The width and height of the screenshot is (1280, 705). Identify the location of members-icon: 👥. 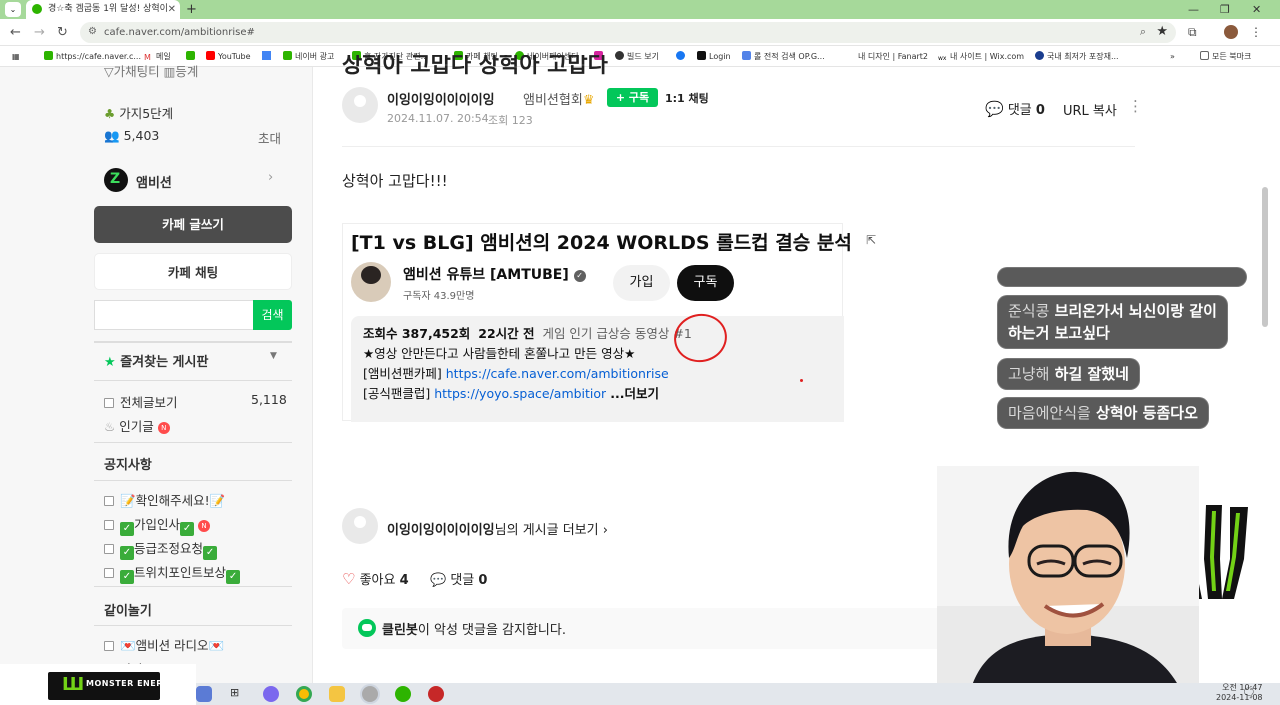
(112, 135).